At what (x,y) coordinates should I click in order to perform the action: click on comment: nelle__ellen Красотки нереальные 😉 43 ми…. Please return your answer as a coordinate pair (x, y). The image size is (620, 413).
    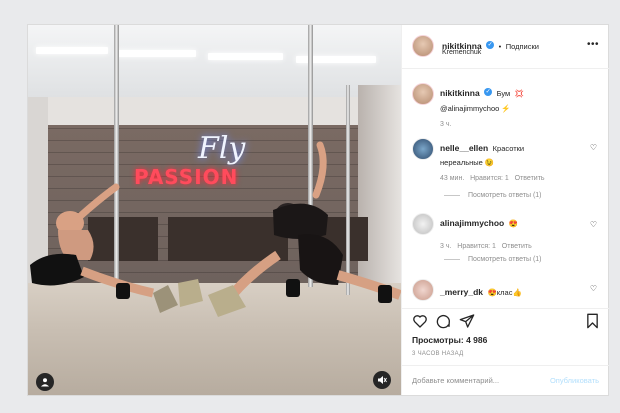
    Looking at the image, I should click on (478, 160).